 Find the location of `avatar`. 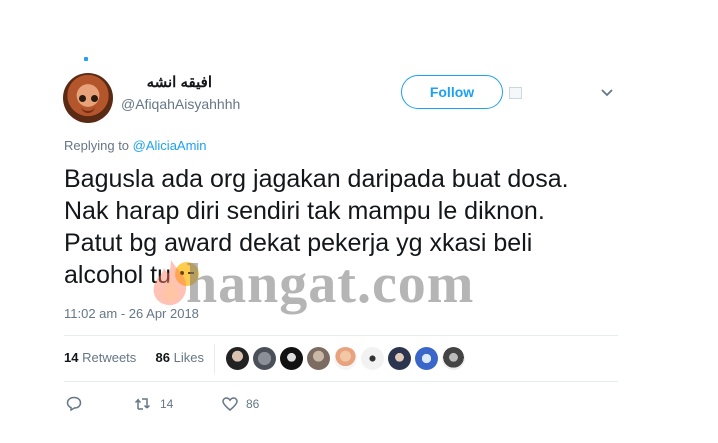

avatar is located at coordinates (88, 98).